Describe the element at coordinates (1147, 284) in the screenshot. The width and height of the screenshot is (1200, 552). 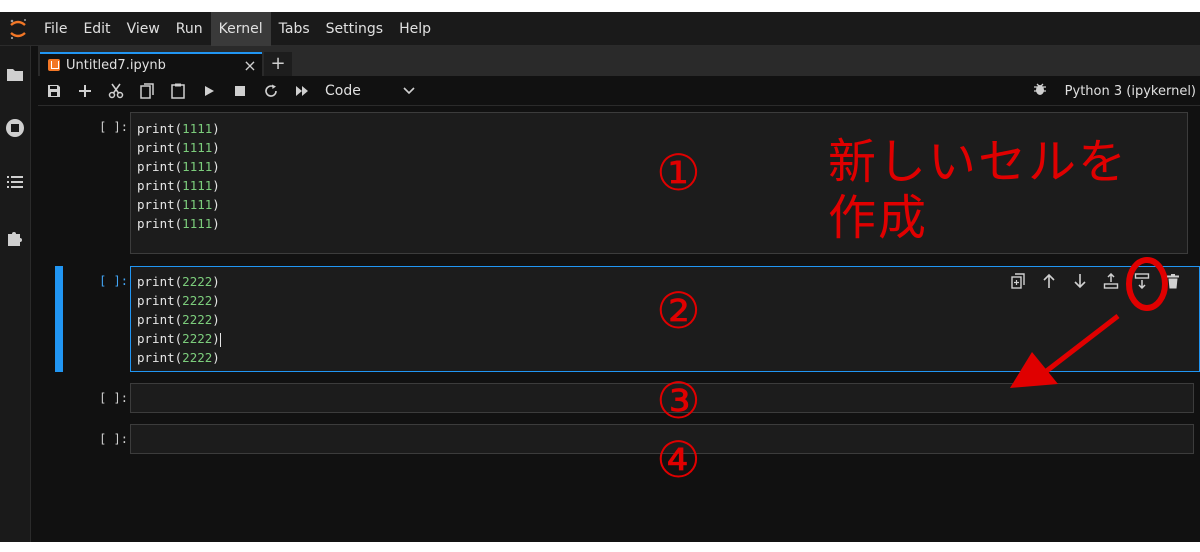
I see `annotation-red-circle` at that location.